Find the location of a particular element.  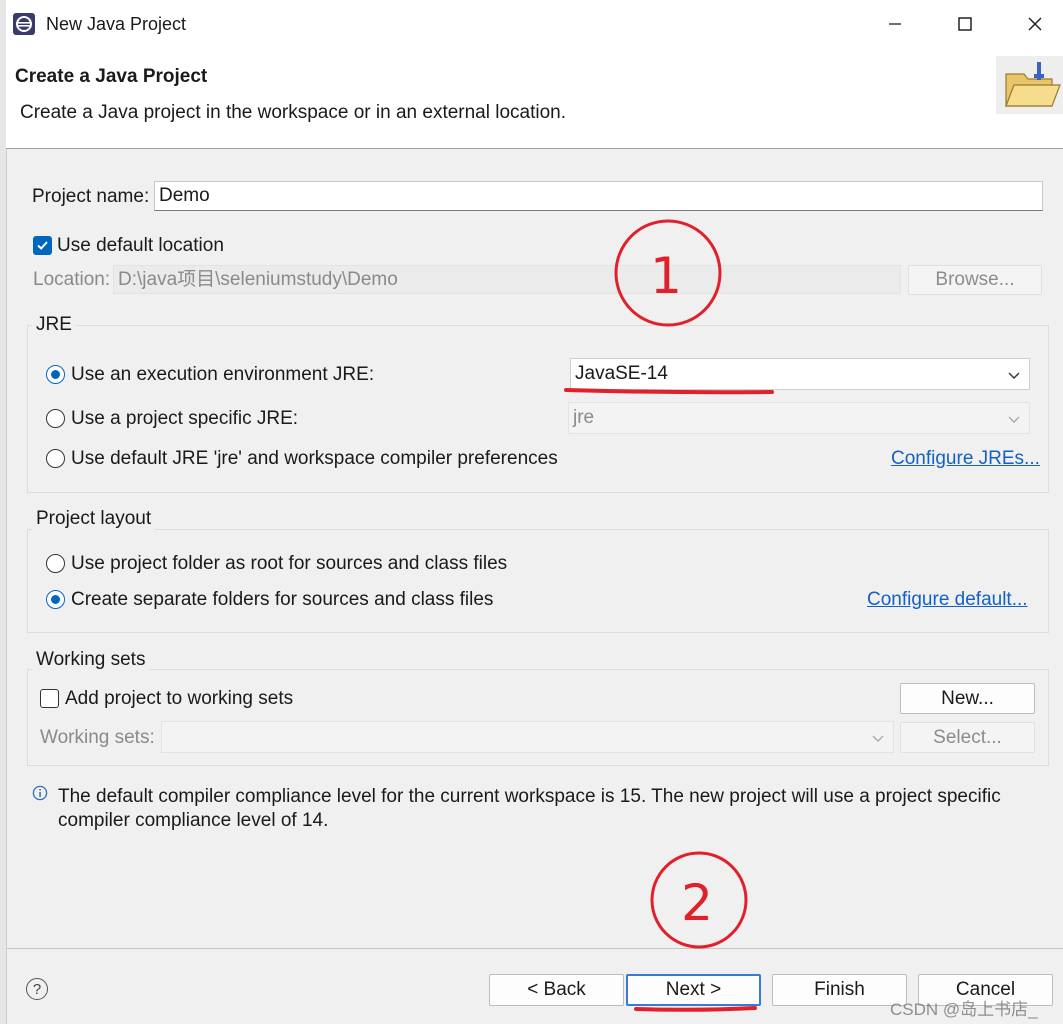

footer-separator is located at coordinates (534, 948).